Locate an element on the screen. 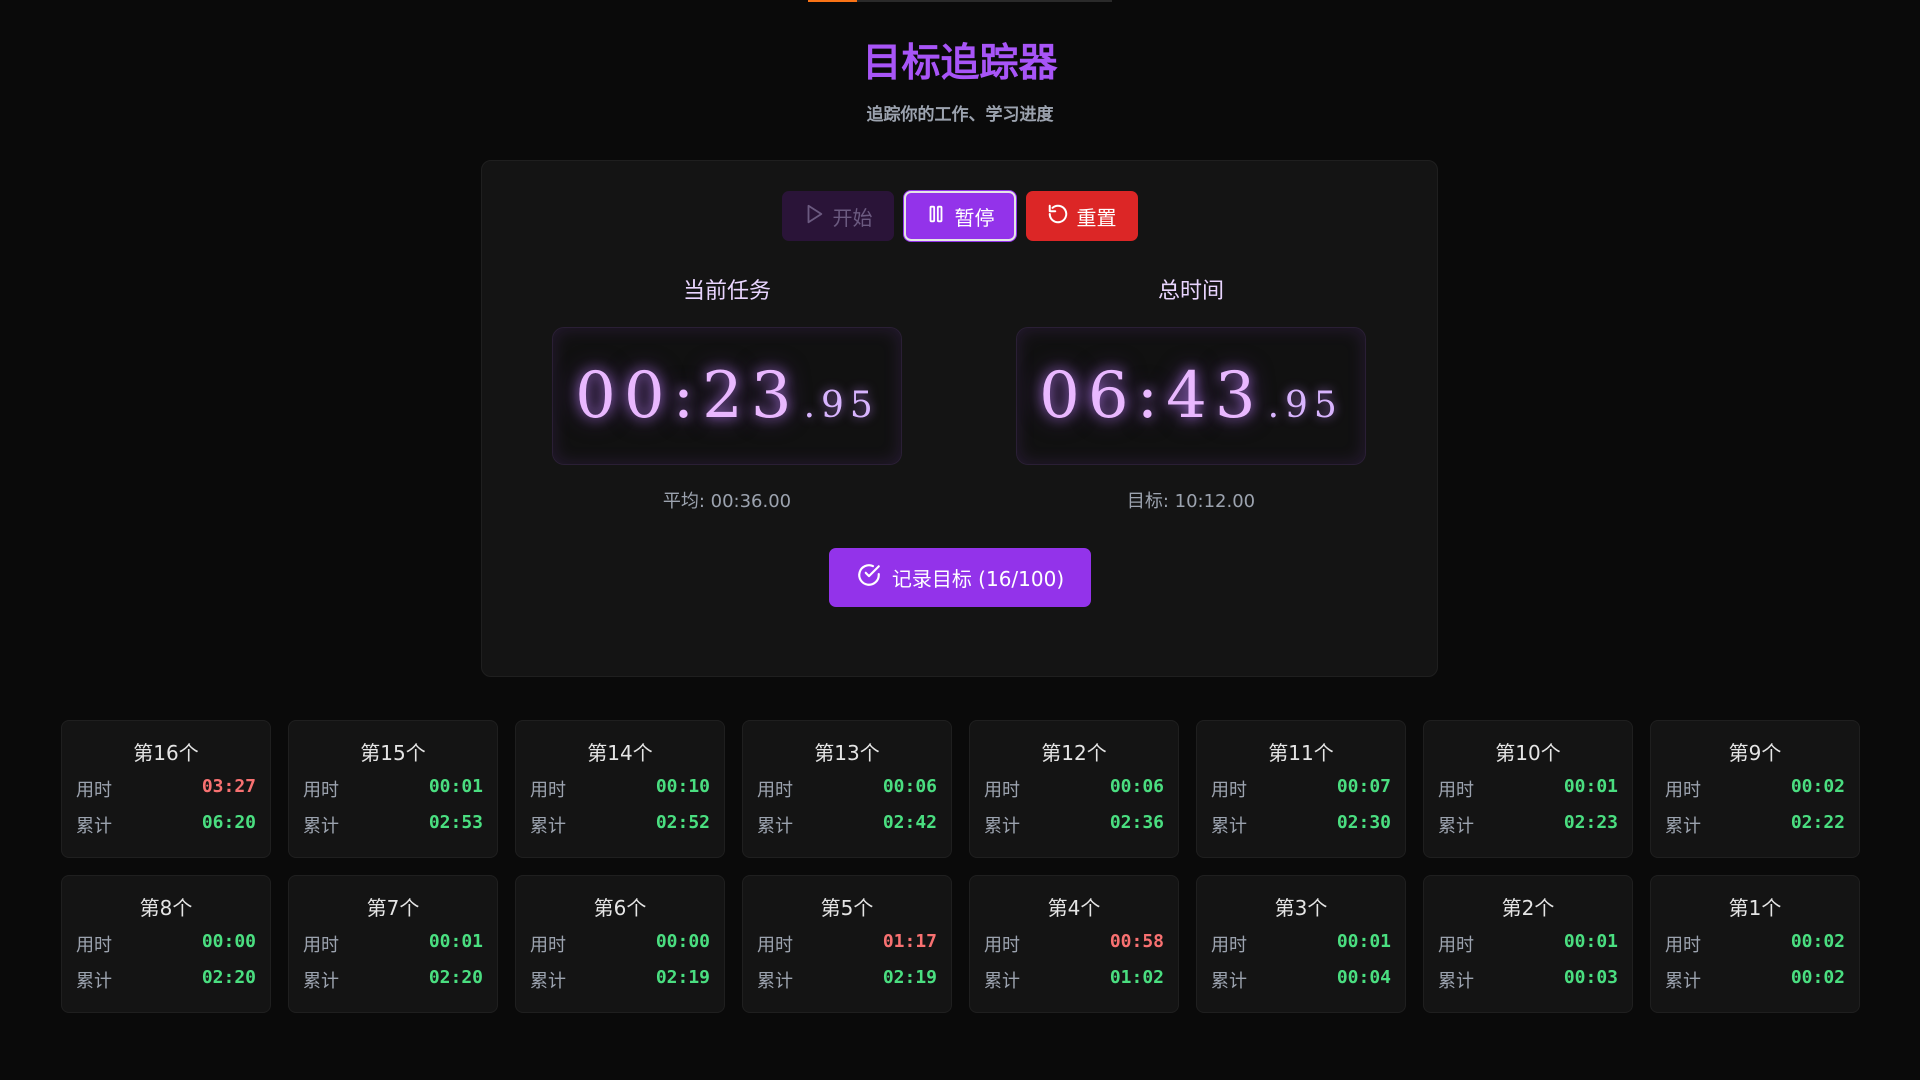 Image resolution: width=1920 pixels, height=1080 pixels. elapsed-value: 03:27 is located at coordinates (228, 786).